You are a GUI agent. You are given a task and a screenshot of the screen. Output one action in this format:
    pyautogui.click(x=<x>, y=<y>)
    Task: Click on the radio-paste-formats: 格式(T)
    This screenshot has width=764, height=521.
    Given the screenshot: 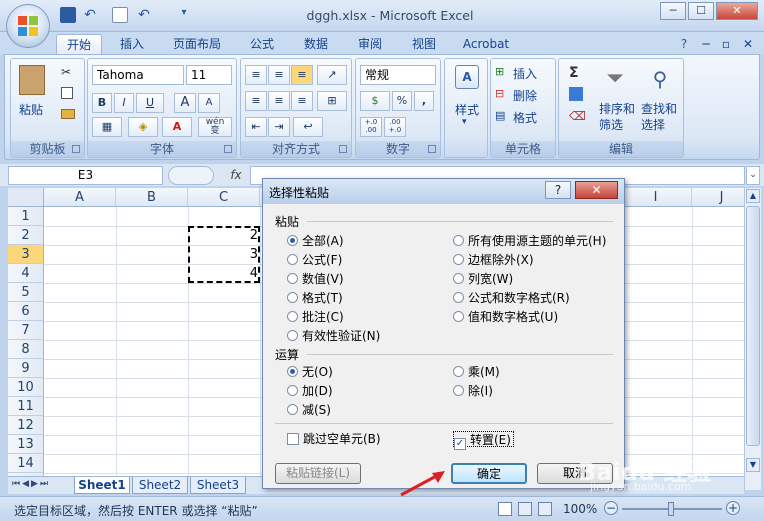 What is the action you would take?
    pyautogui.click(x=315, y=298)
    